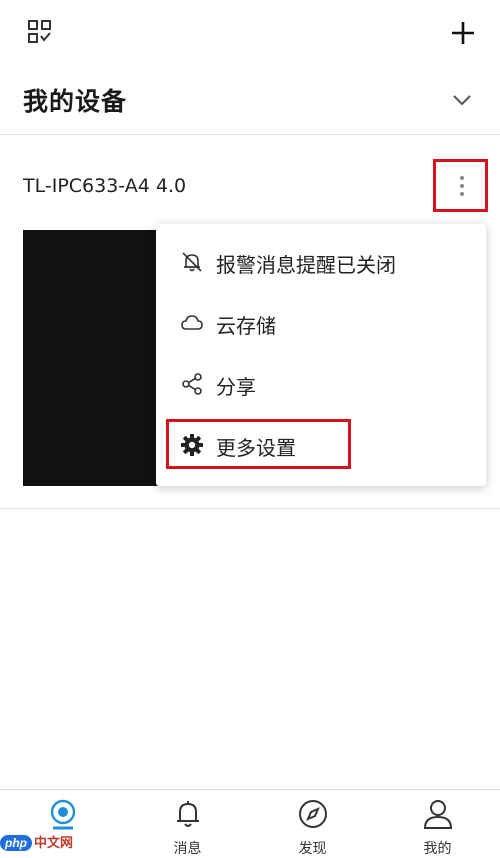  I want to click on menu-item-alarm: 报警消息提醒已关闭, so click(321, 262).